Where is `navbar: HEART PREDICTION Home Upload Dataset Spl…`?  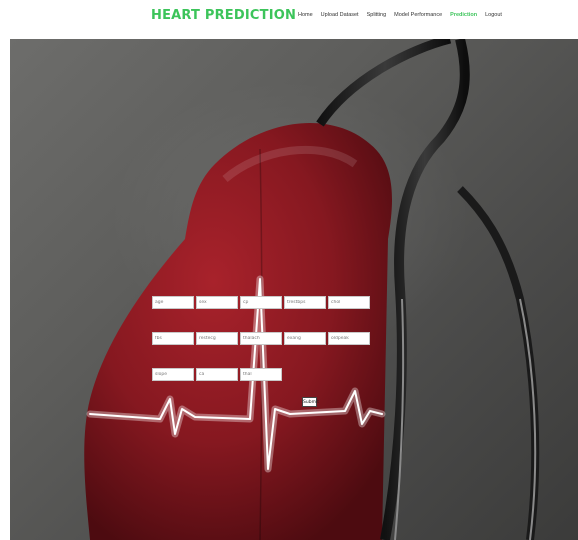 navbar: HEART PREDICTION Home Upload Dataset Spl… is located at coordinates (289, 19).